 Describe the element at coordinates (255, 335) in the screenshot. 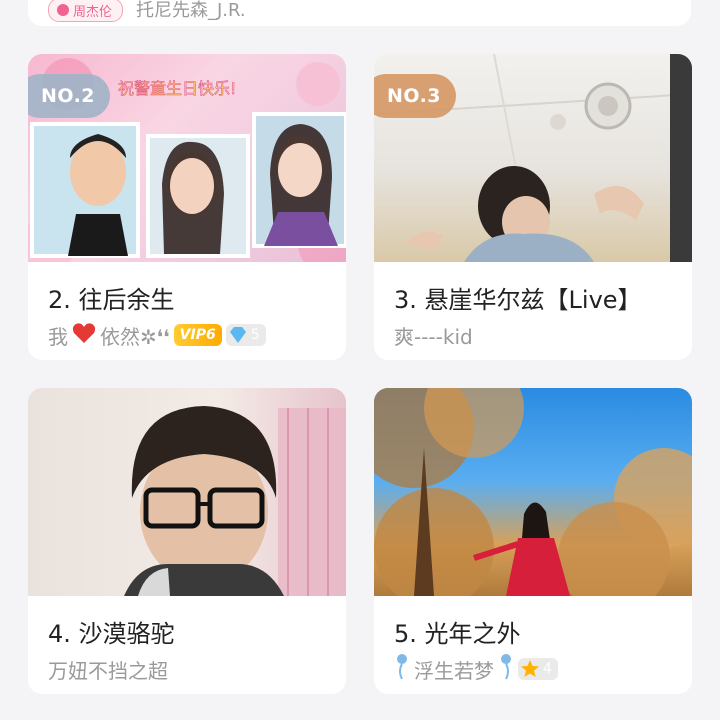

I see `level-number: 5` at that location.